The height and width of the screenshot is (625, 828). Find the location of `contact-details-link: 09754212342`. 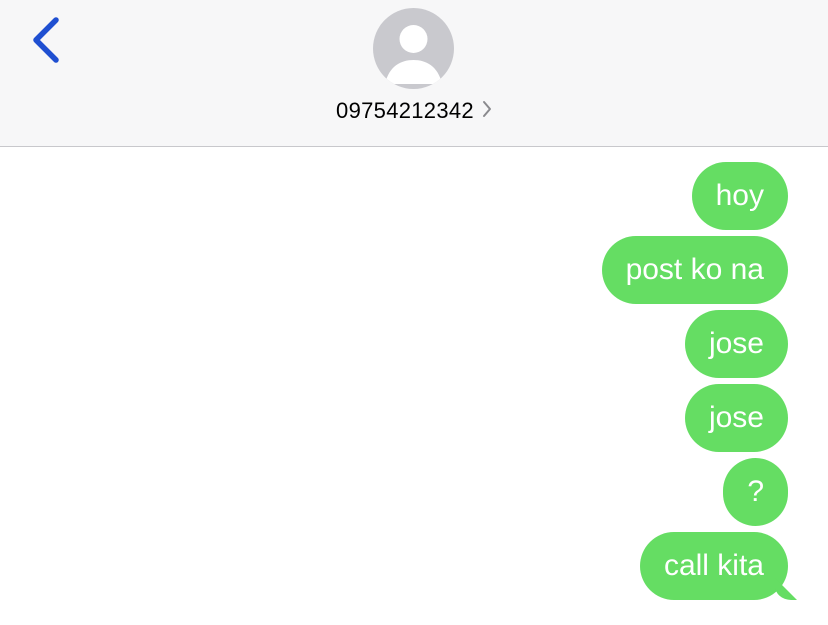

contact-details-link: 09754212342 is located at coordinates (414, 111).